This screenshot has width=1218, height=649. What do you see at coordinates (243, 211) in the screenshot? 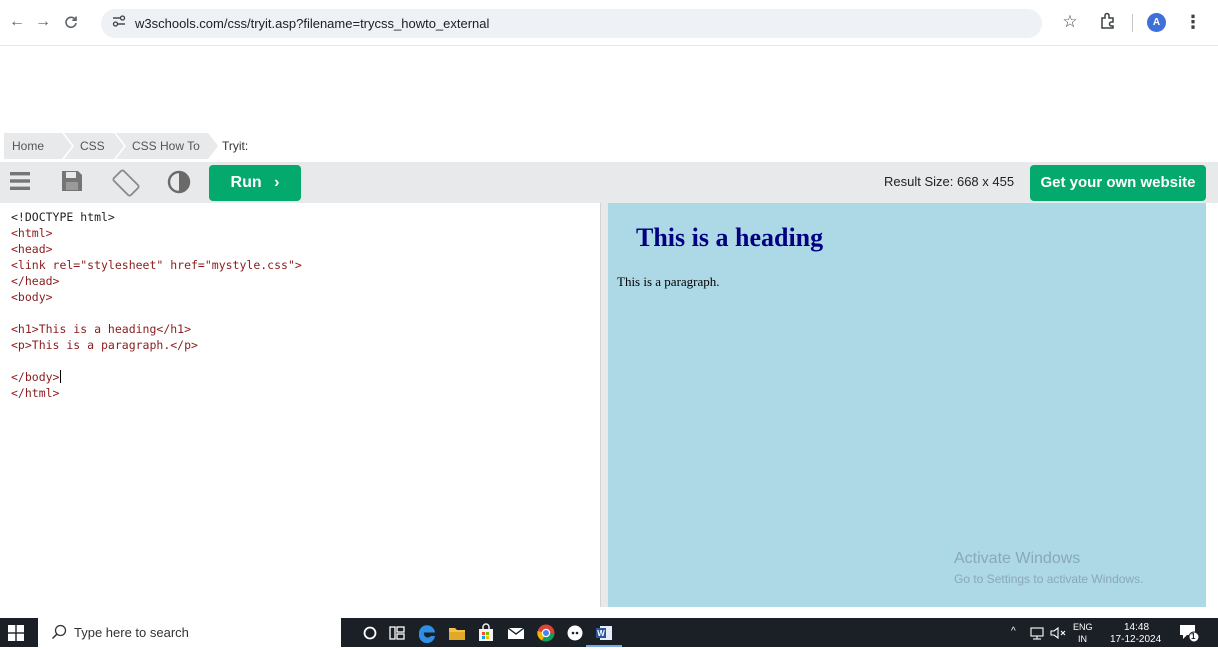
I see `breadcrumb-current: Tryit: Using an external style sheet` at bounding box center [243, 211].